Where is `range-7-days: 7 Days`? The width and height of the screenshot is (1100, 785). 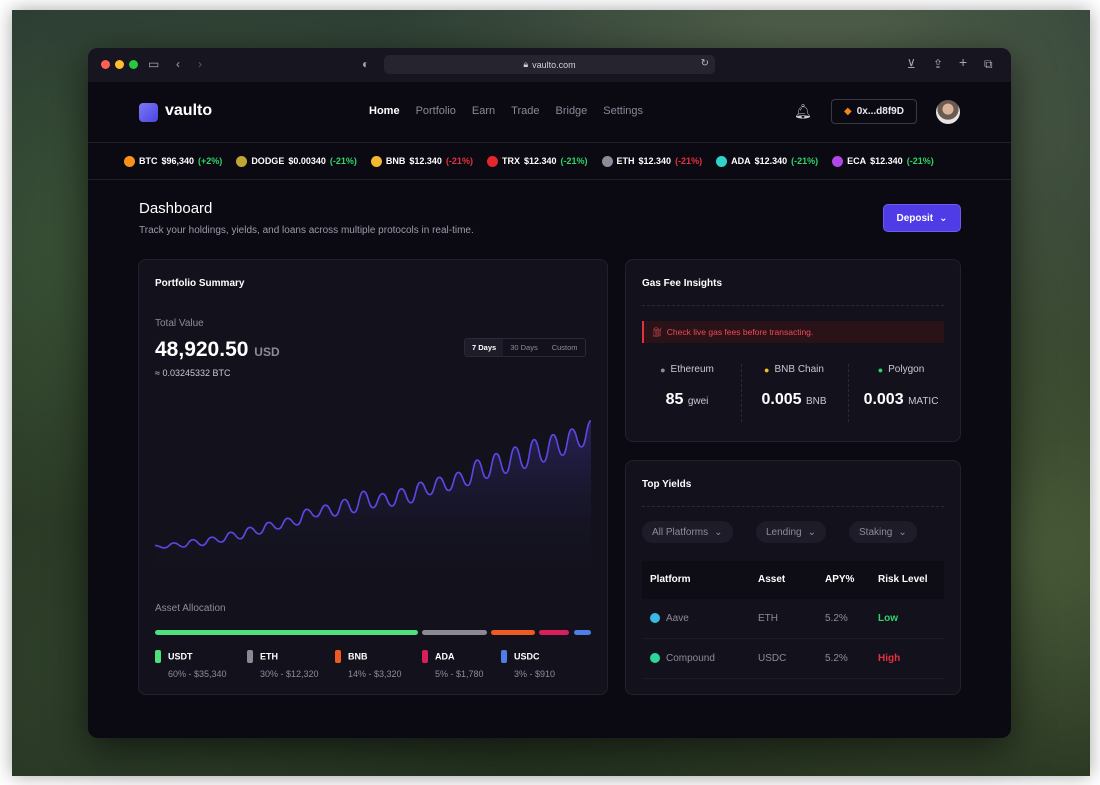
range-7-days: 7 Days is located at coordinates (484, 347).